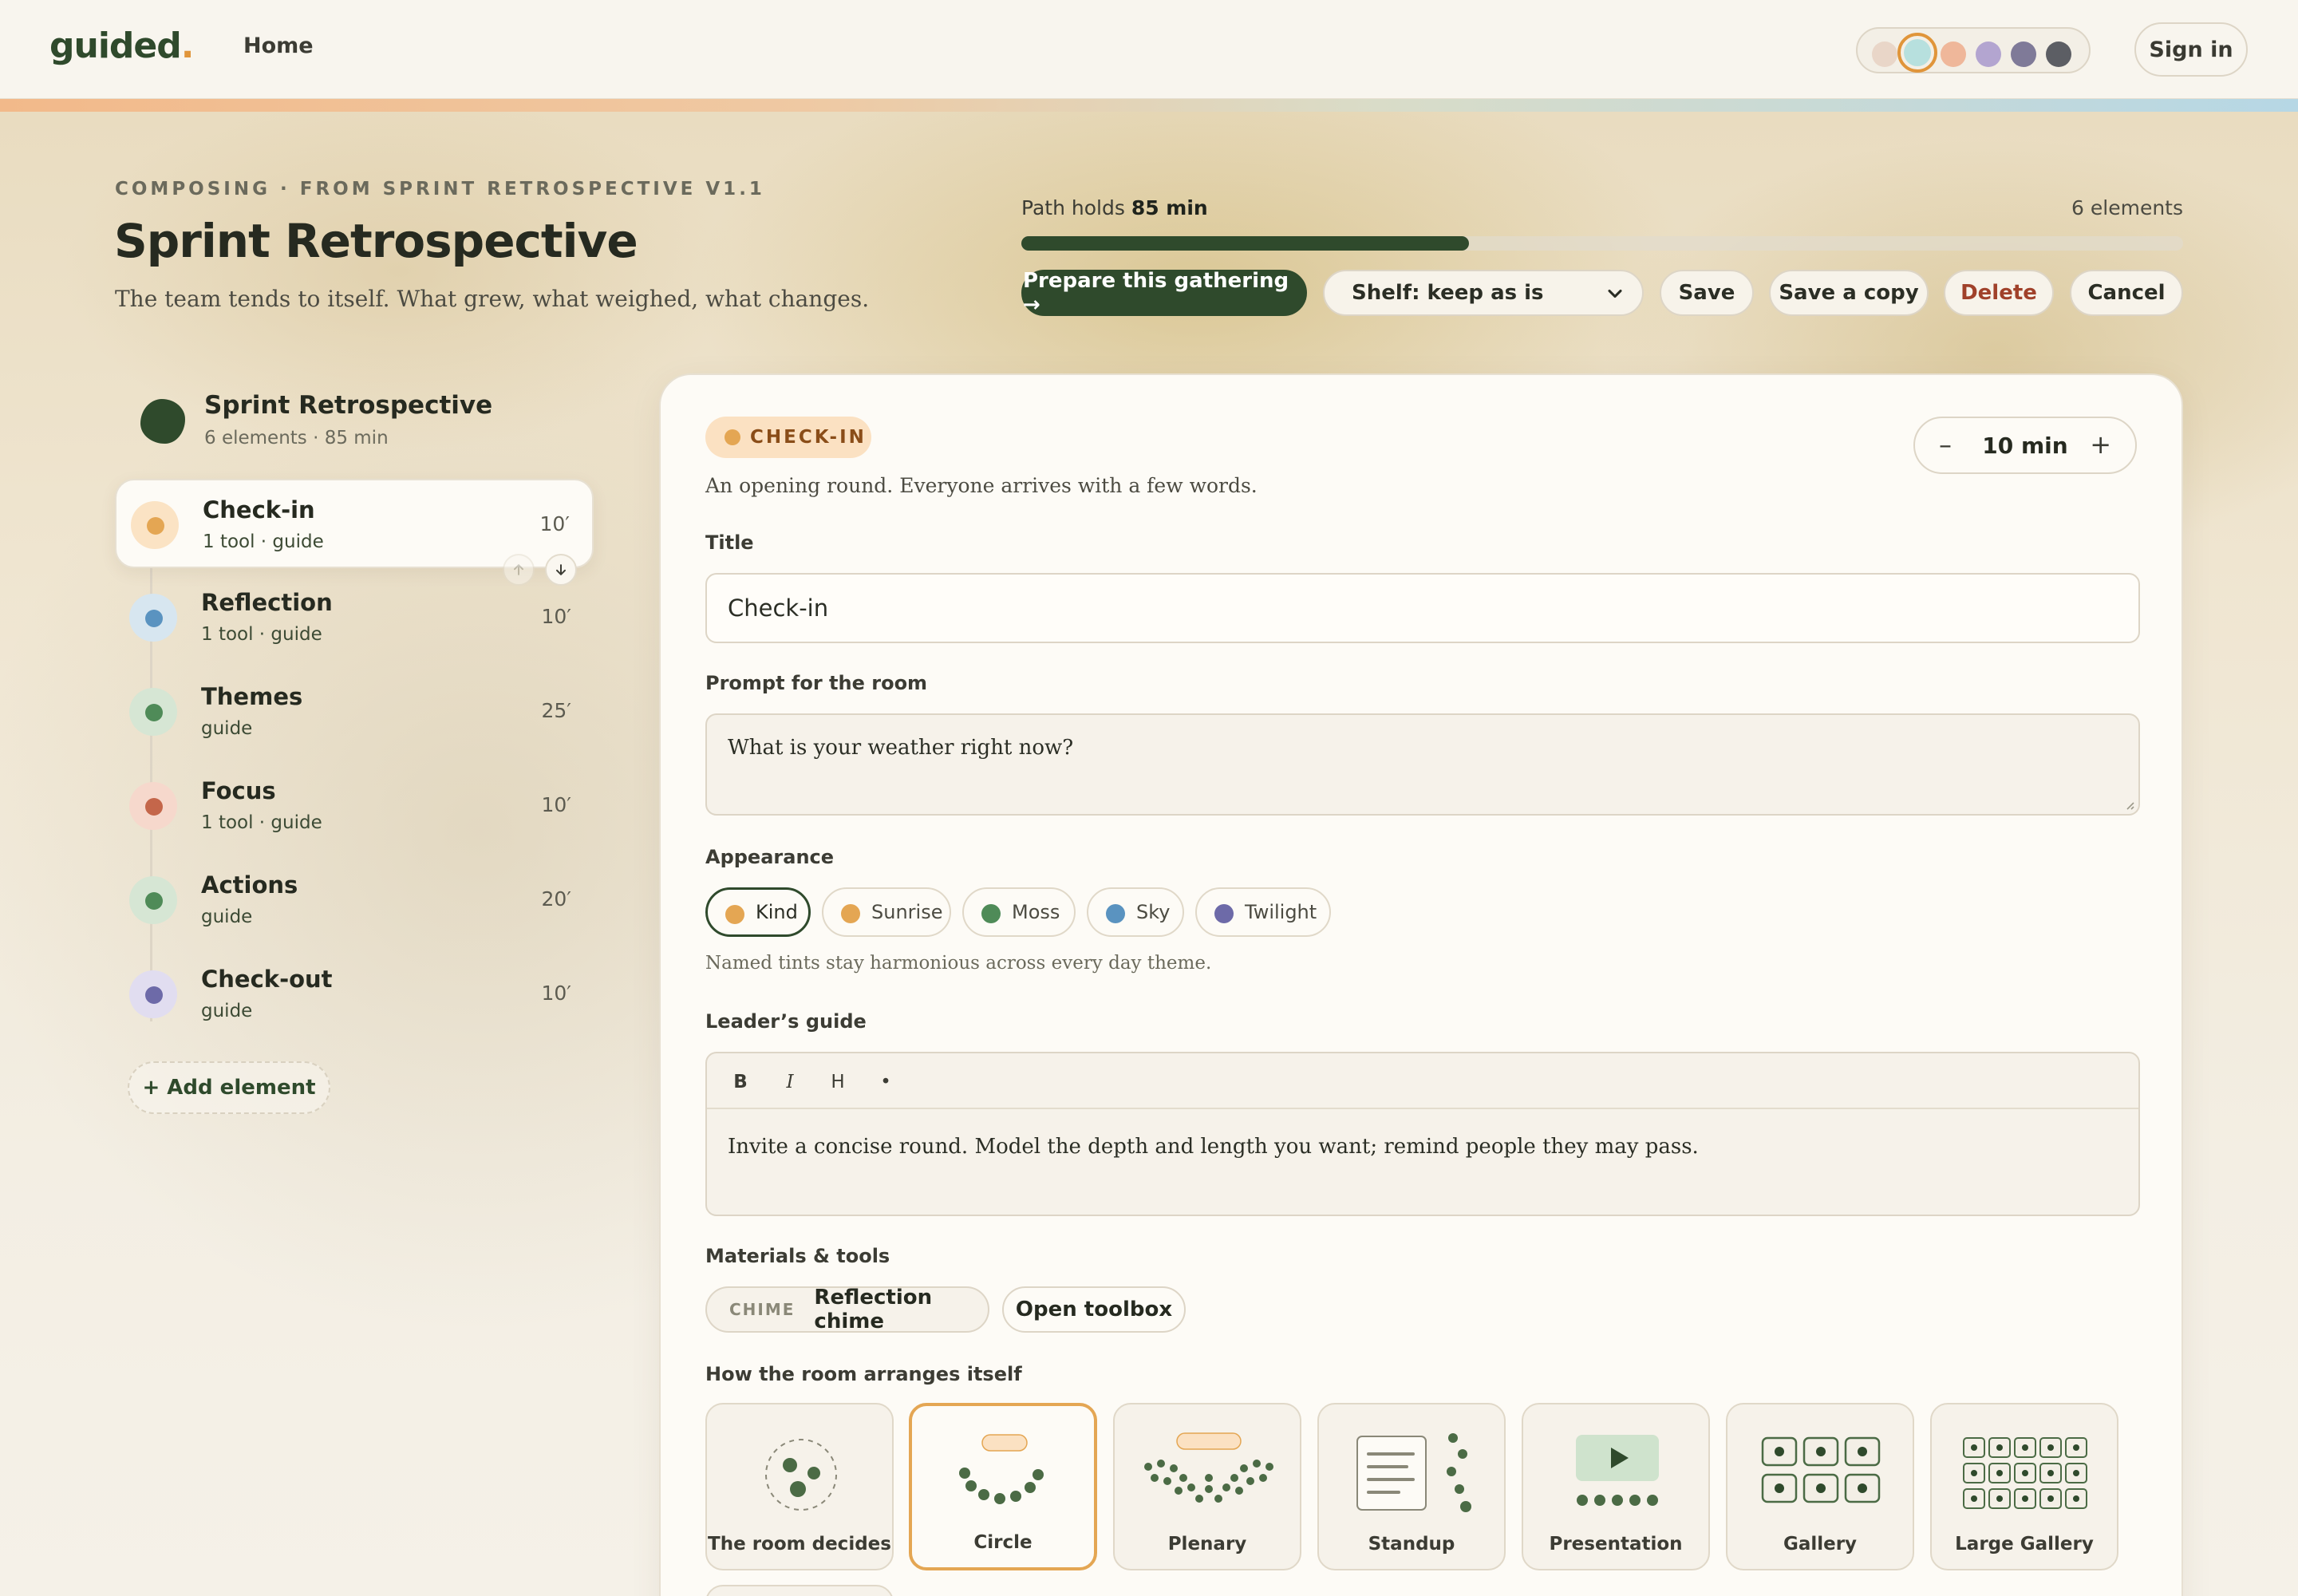 This screenshot has width=2298, height=1596. I want to click on accent-stripe, so click(1149, 105).